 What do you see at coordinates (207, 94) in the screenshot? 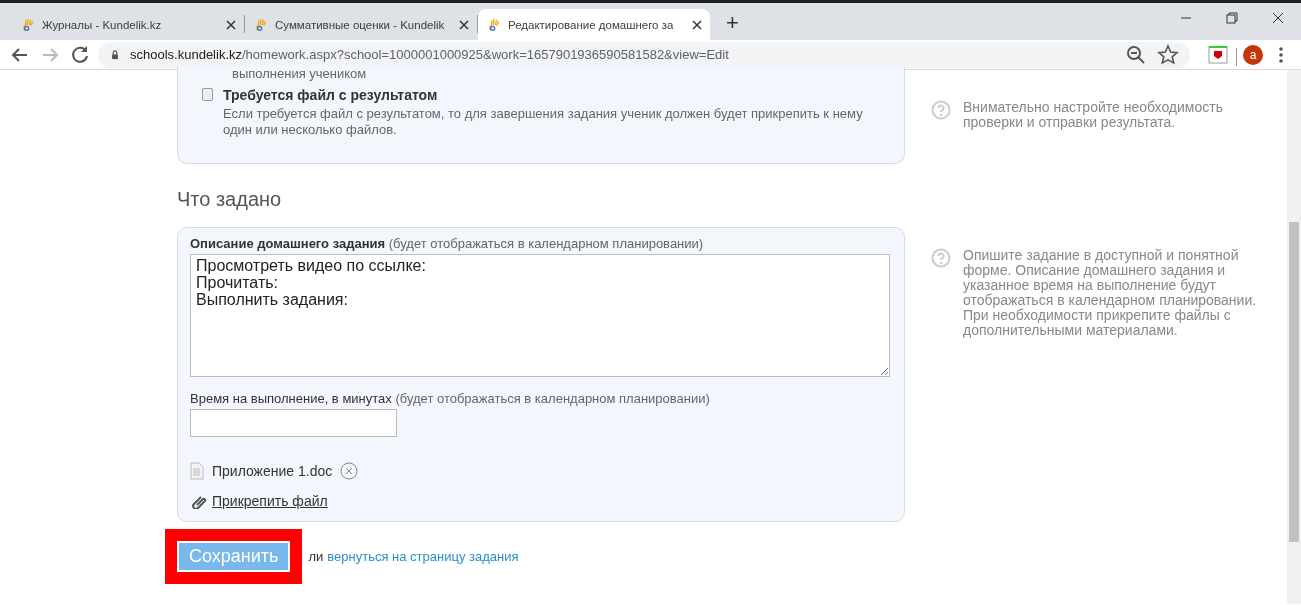
I see `checkbox` at bounding box center [207, 94].